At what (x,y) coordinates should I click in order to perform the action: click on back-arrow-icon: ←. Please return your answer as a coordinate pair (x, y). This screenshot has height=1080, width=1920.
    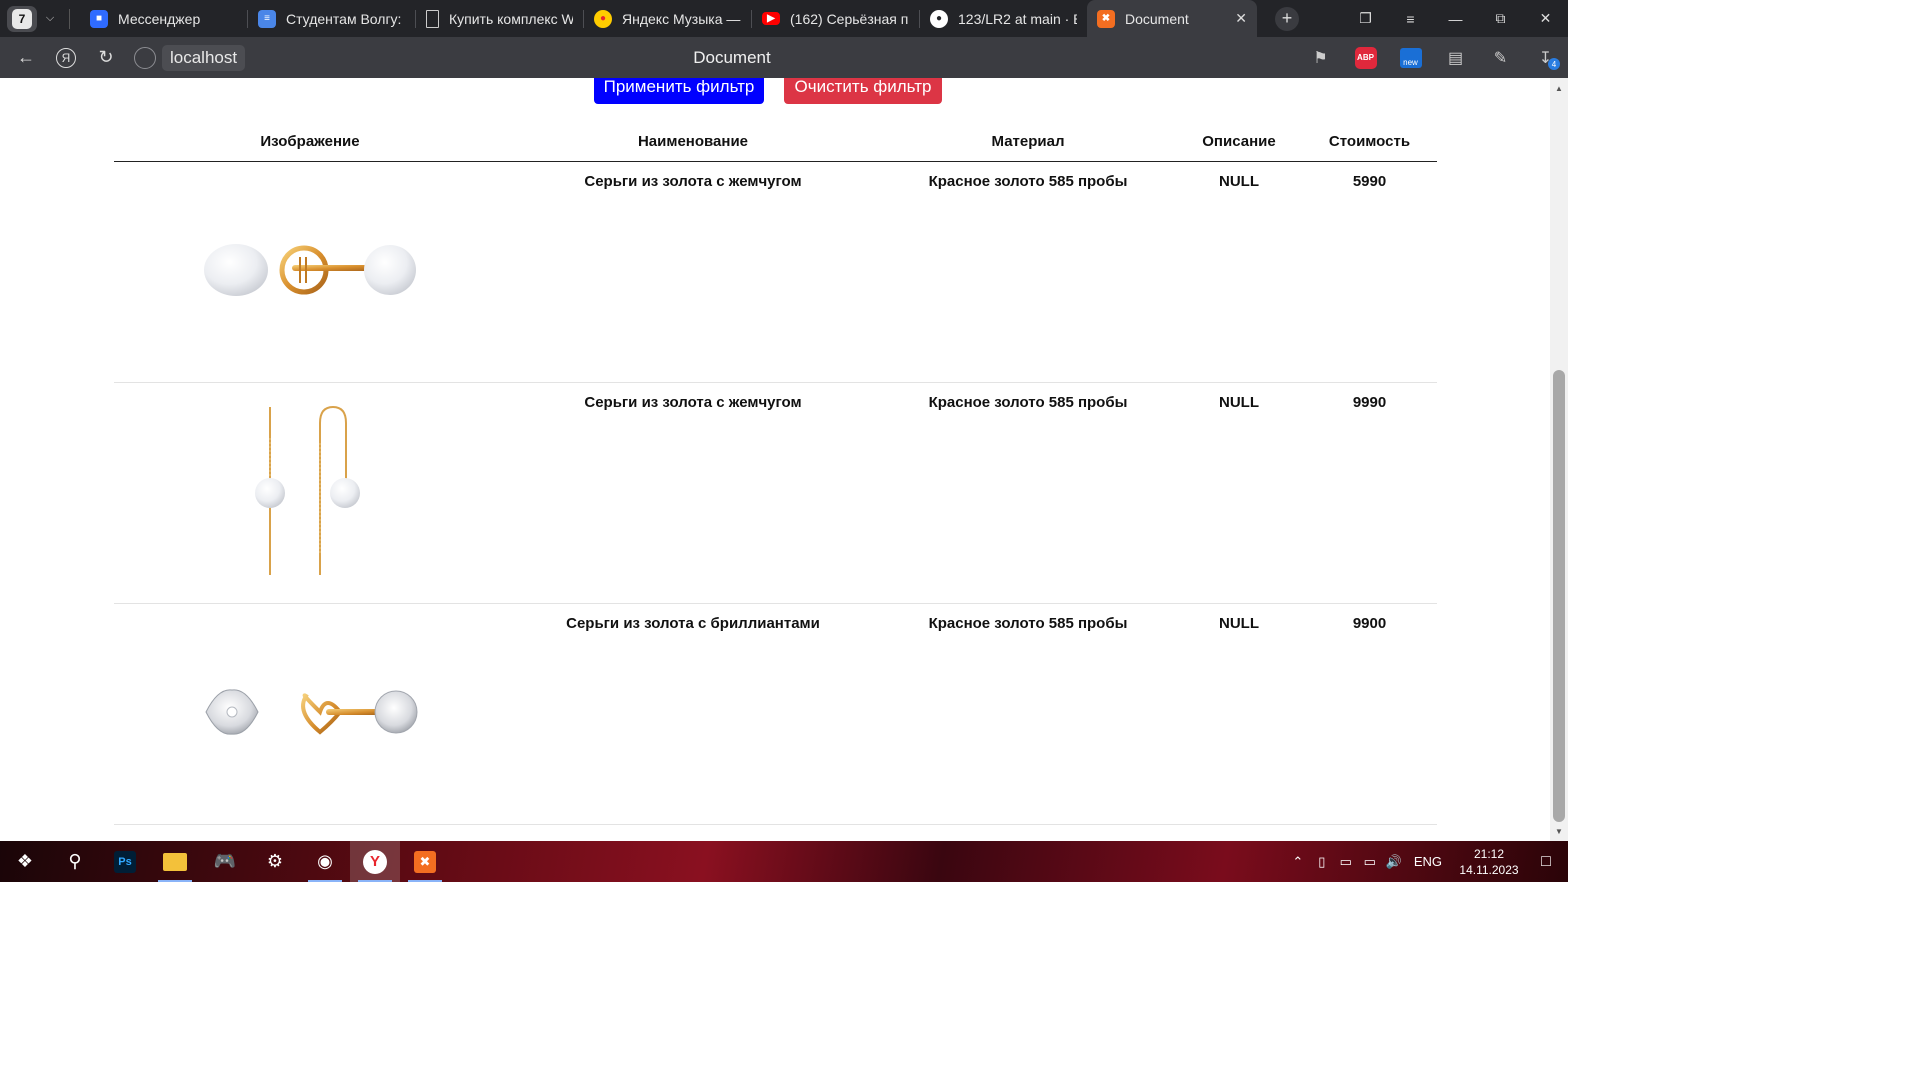
    Looking at the image, I should click on (26, 58).